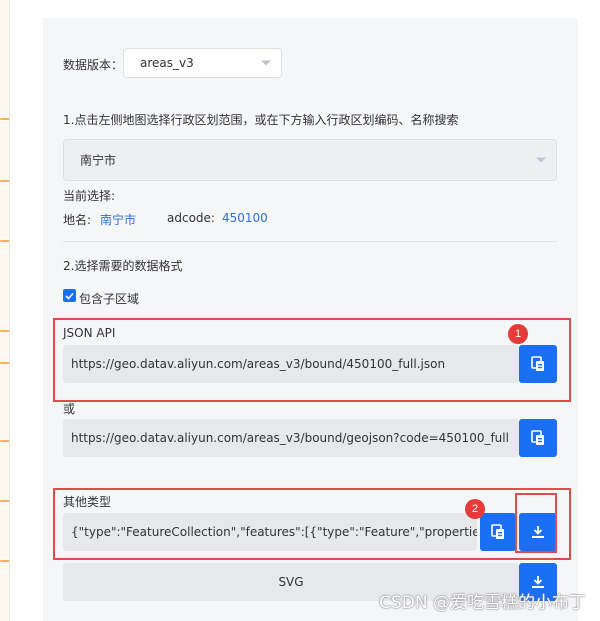  I want to click on annotation-badge-2: 2, so click(475, 509).